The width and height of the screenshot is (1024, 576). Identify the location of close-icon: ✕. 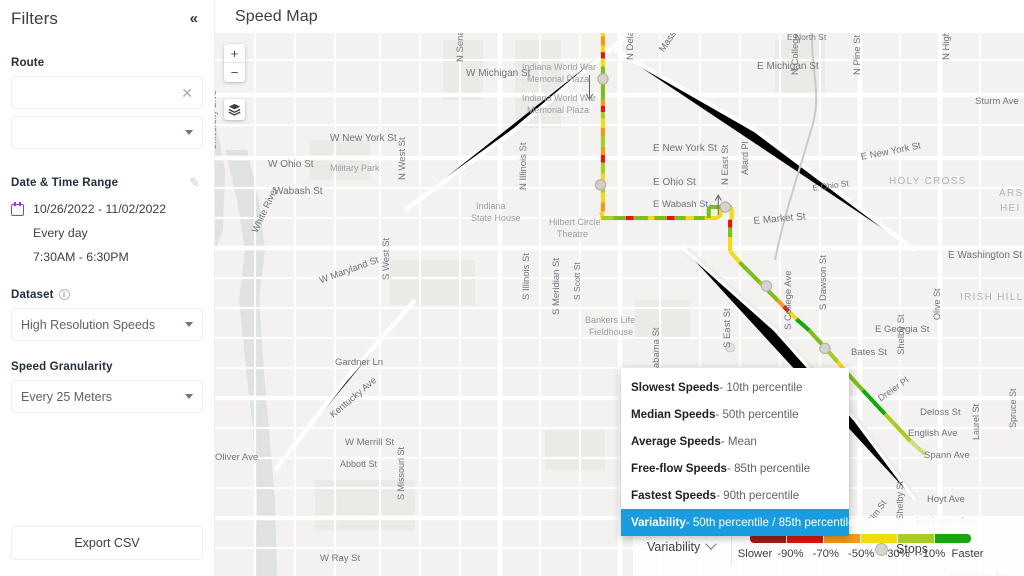
(187, 93).